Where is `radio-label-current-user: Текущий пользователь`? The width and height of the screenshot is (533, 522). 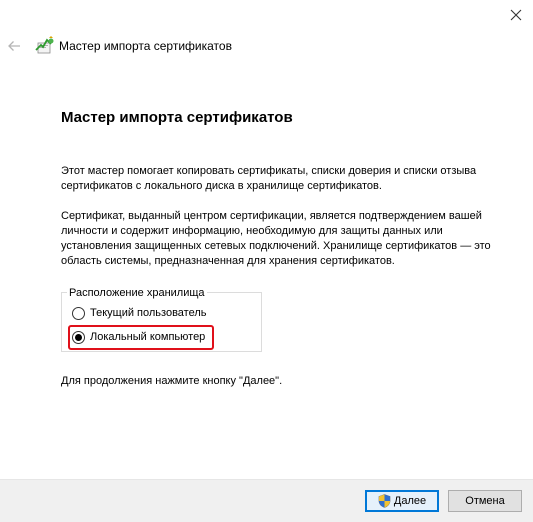 radio-label-current-user: Текущий пользователь is located at coordinates (148, 313).